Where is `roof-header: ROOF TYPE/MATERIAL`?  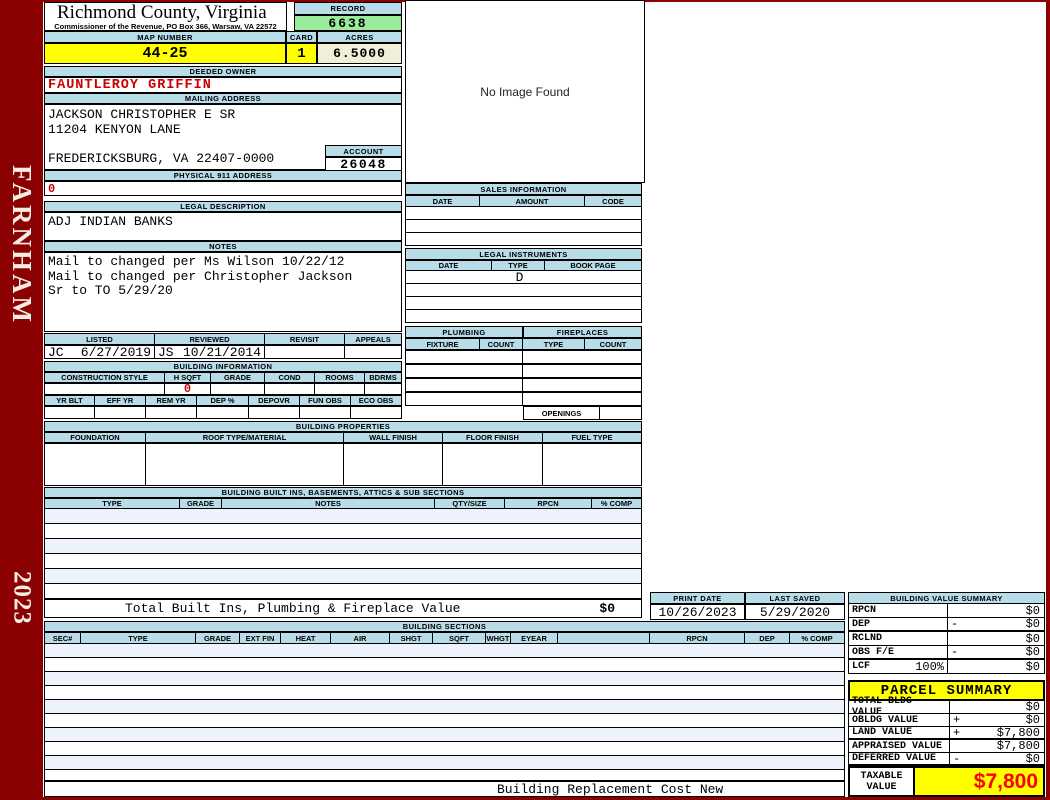 roof-header: ROOF TYPE/MATERIAL is located at coordinates (245, 437).